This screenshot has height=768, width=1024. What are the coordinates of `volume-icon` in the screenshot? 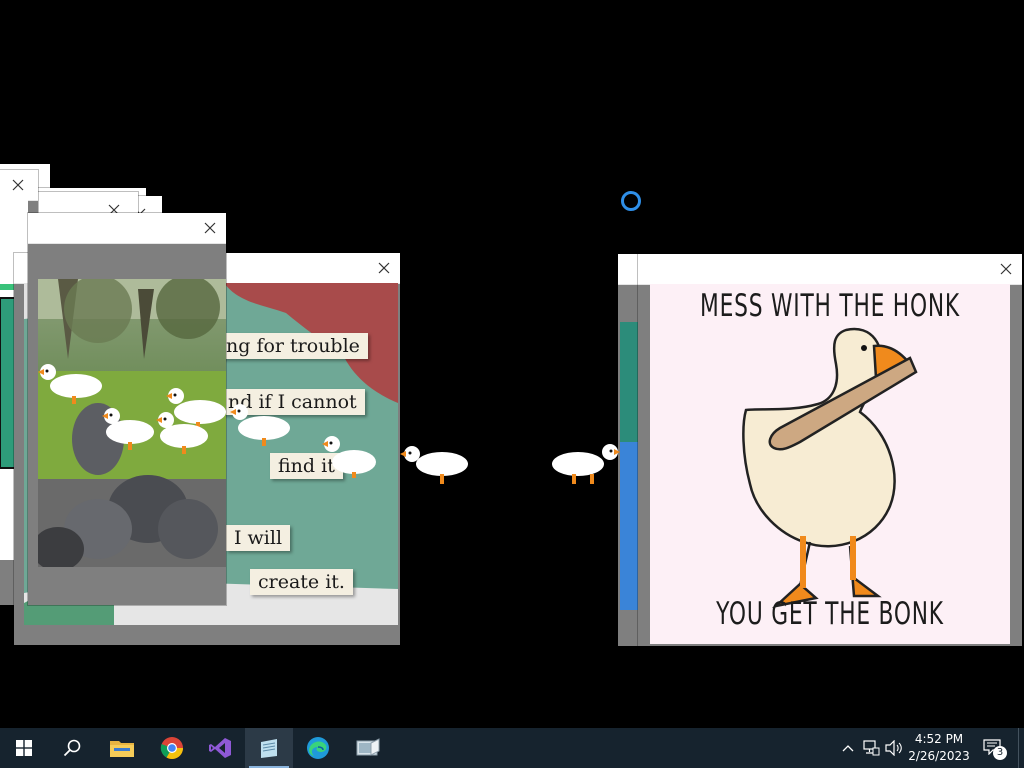 It's located at (894, 748).